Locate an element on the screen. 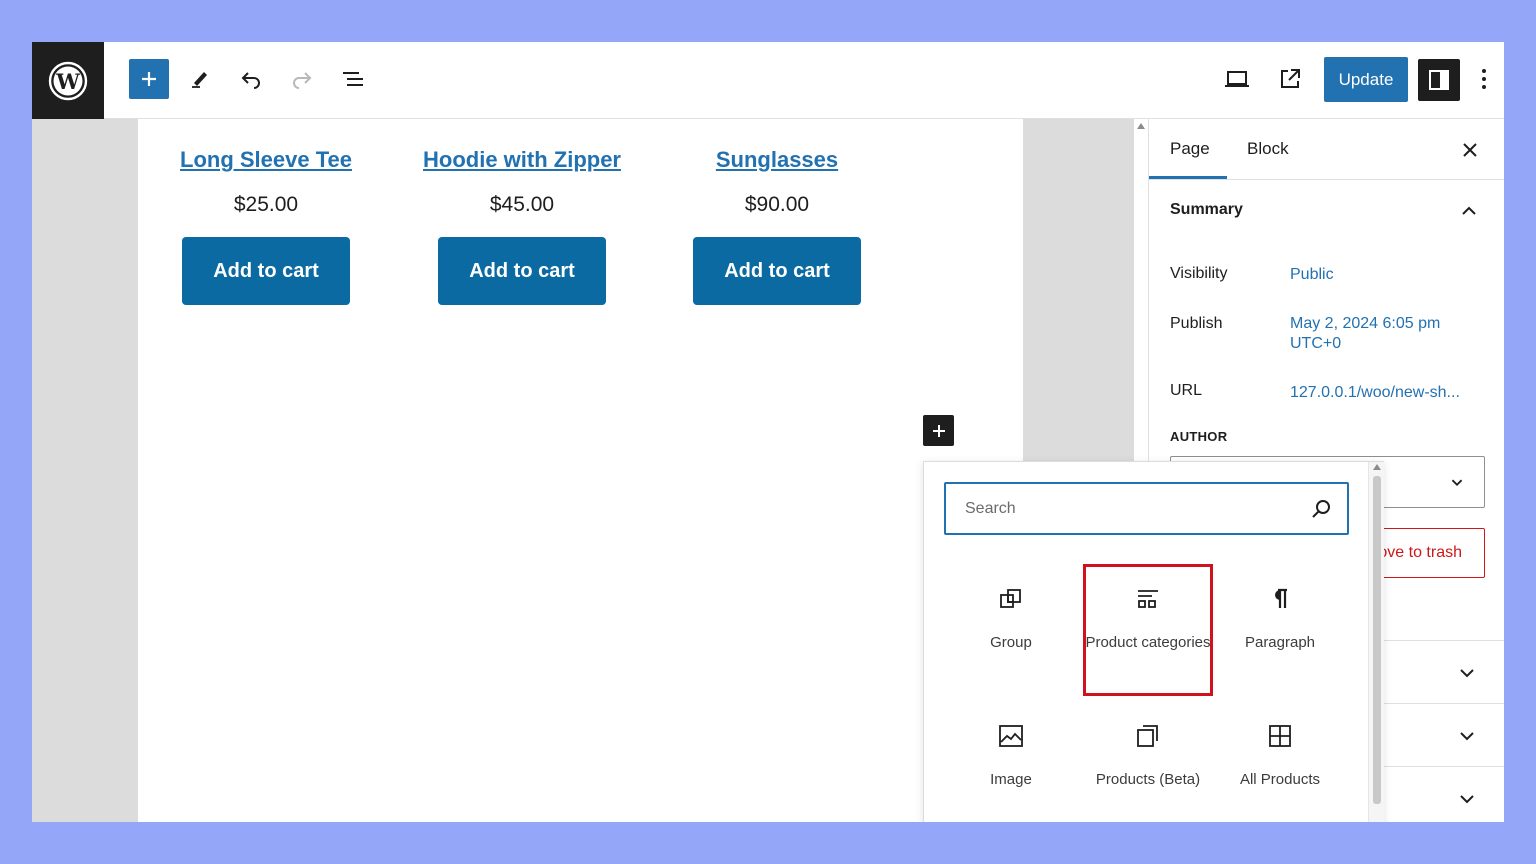  product-price: $90.00 is located at coordinates (777, 204).